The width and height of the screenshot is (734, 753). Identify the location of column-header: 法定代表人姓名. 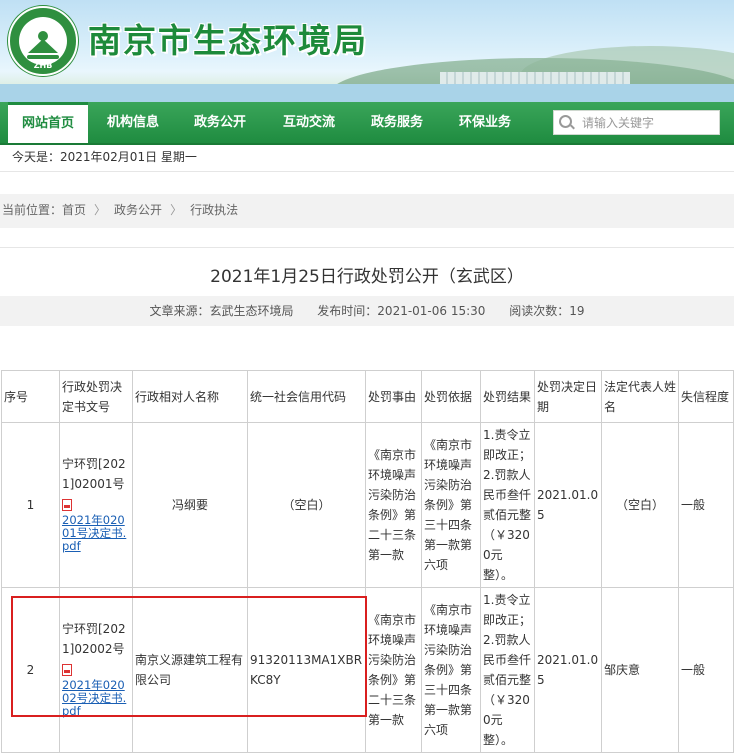
(640, 396).